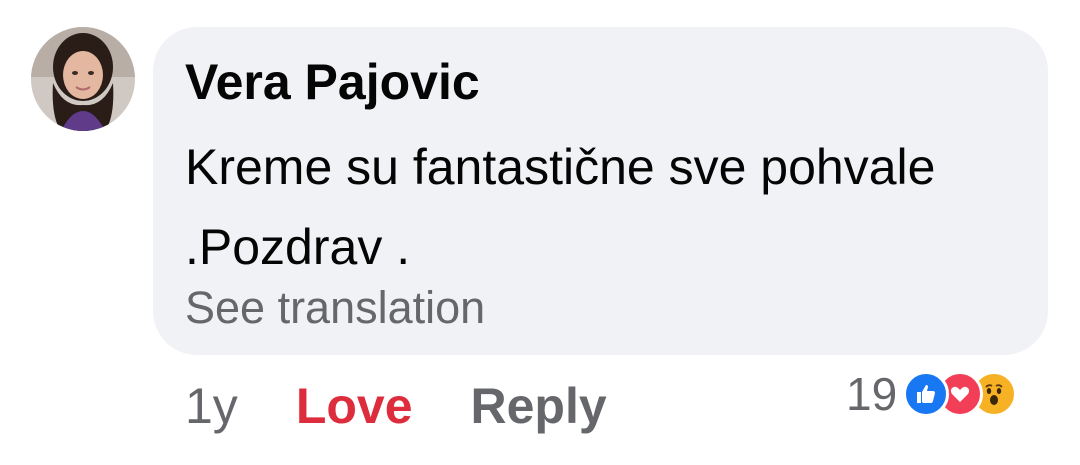 The height and width of the screenshot is (465, 1080). I want to click on reaction-summary: 19, so click(932, 394).